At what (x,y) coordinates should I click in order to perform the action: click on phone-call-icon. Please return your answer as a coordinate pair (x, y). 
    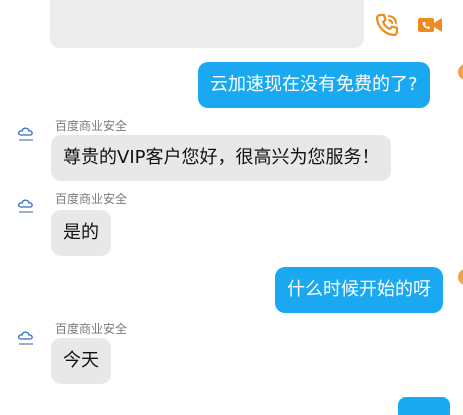
    Looking at the image, I should click on (387, 25).